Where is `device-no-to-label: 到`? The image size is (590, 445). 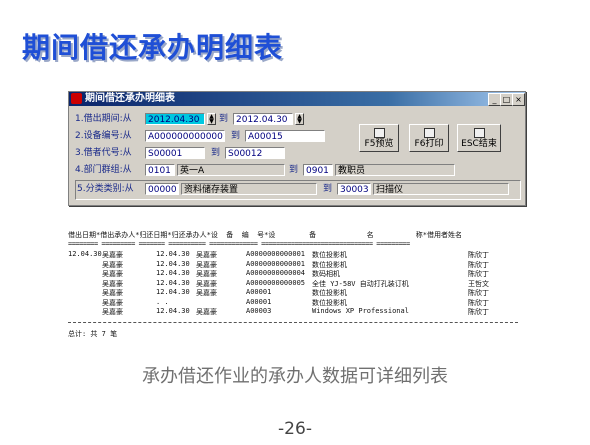
device-no-to-label: 到 is located at coordinates (236, 136).